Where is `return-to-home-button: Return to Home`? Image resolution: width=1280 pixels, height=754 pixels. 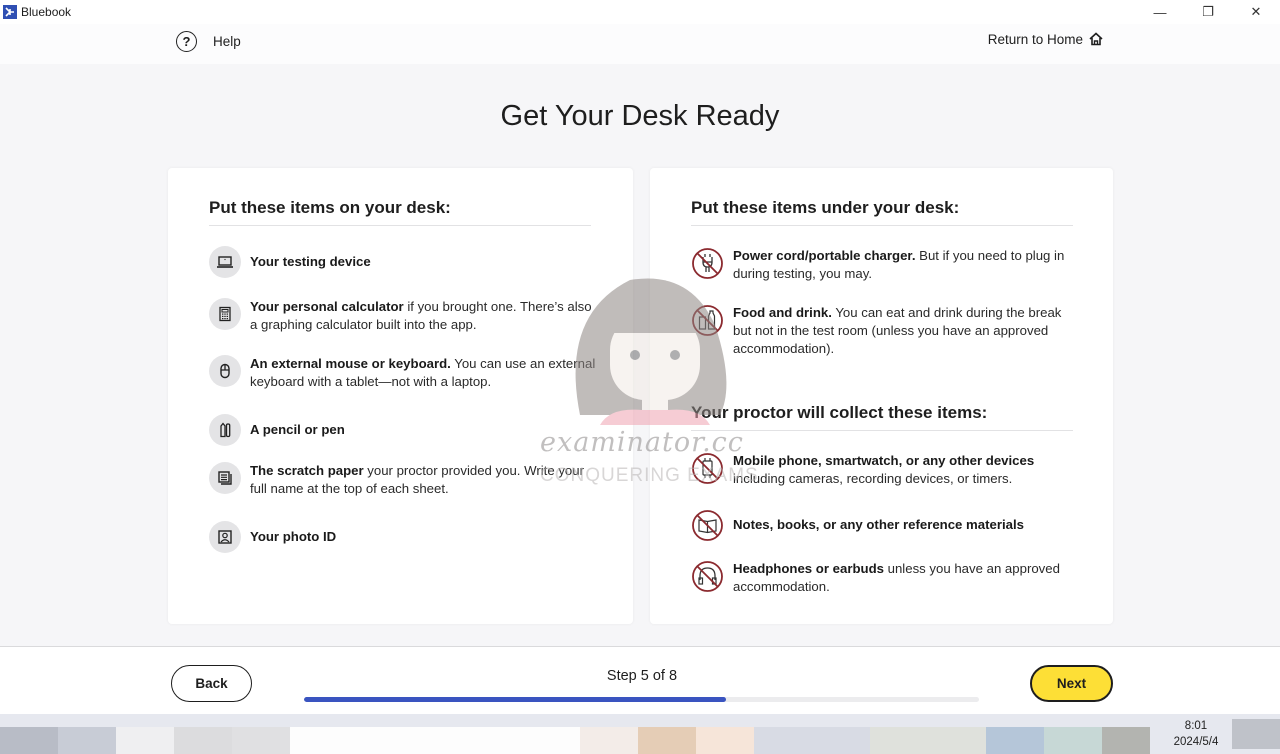
return-to-home-button: Return to Home is located at coordinates (1046, 39).